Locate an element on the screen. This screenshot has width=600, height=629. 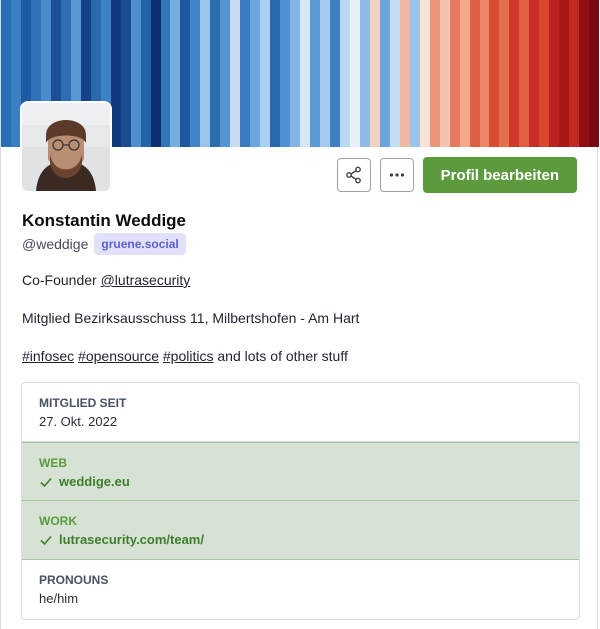
avatar-image is located at coordinates (66, 147).